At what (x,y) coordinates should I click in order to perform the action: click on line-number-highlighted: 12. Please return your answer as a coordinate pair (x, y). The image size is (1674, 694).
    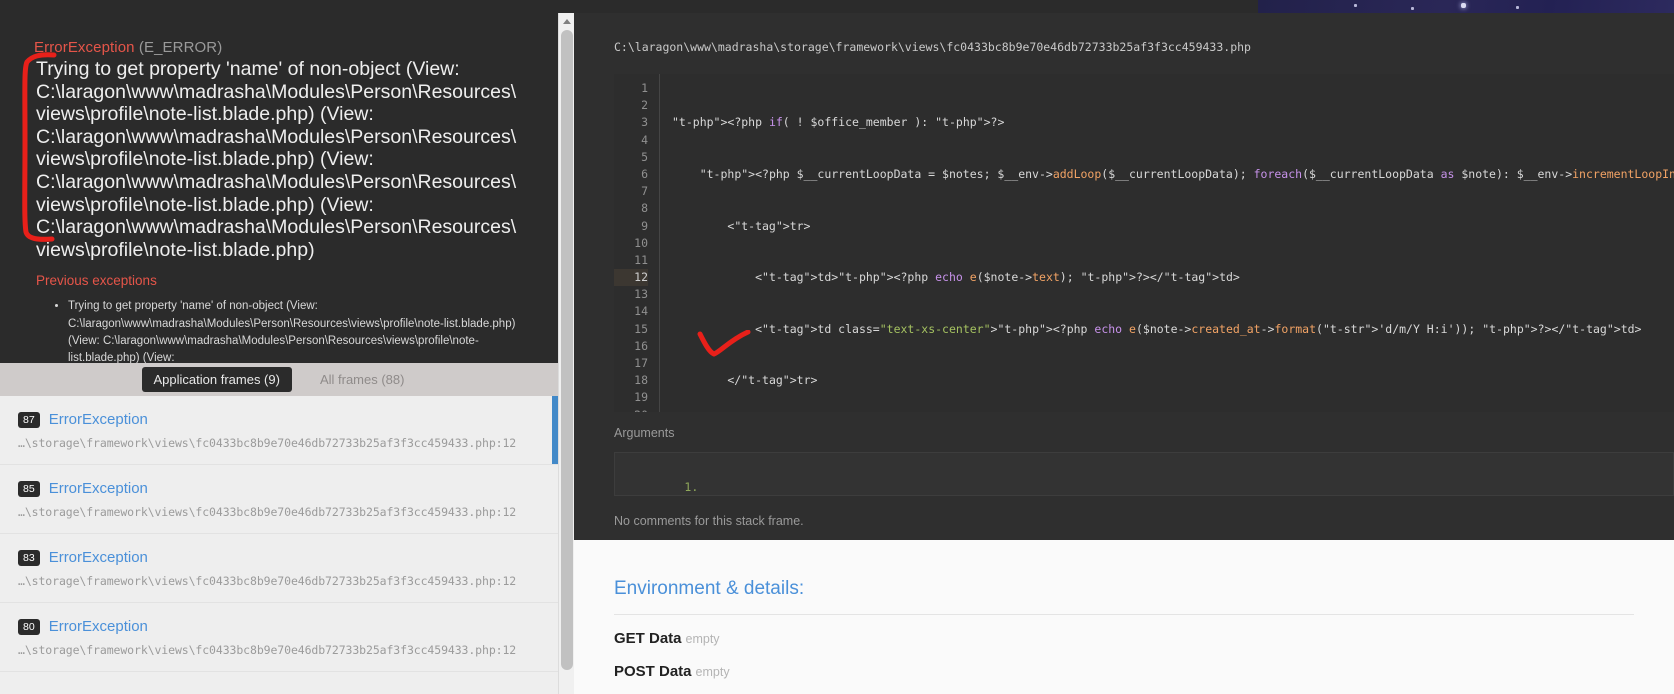
    Looking at the image, I should click on (631, 278).